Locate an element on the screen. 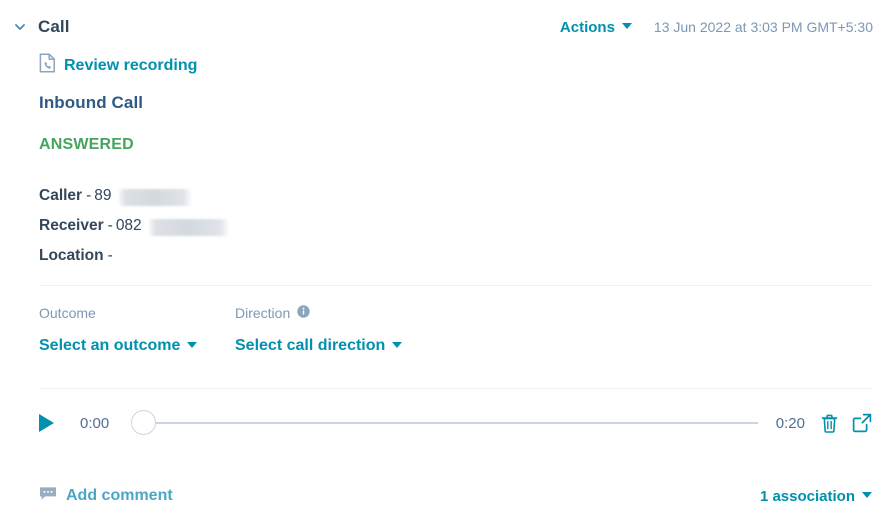 Image resolution: width=889 pixels, height=532 pixels. card-footer: Add comment 1 association is located at coordinates (455, 496).